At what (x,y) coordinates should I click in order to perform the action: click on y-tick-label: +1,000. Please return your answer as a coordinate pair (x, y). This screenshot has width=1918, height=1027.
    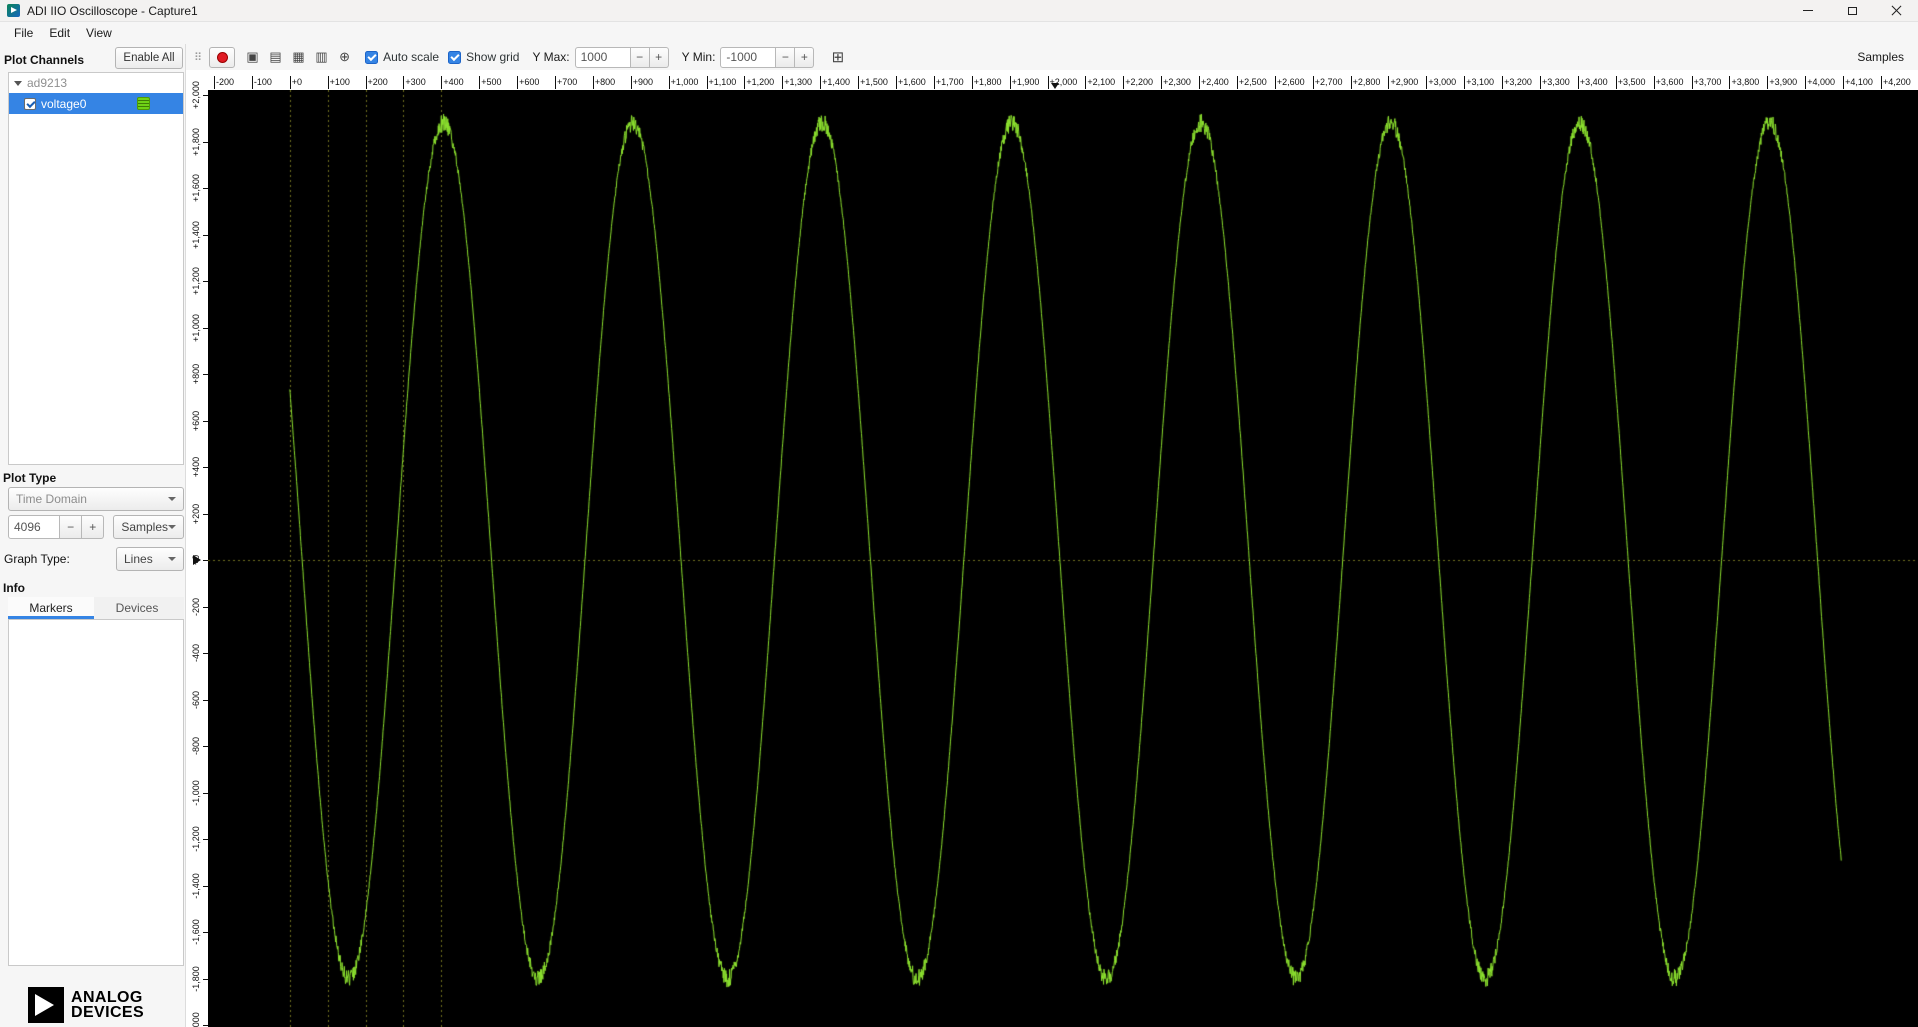
    Looking at the image, I should click on (196, 327).